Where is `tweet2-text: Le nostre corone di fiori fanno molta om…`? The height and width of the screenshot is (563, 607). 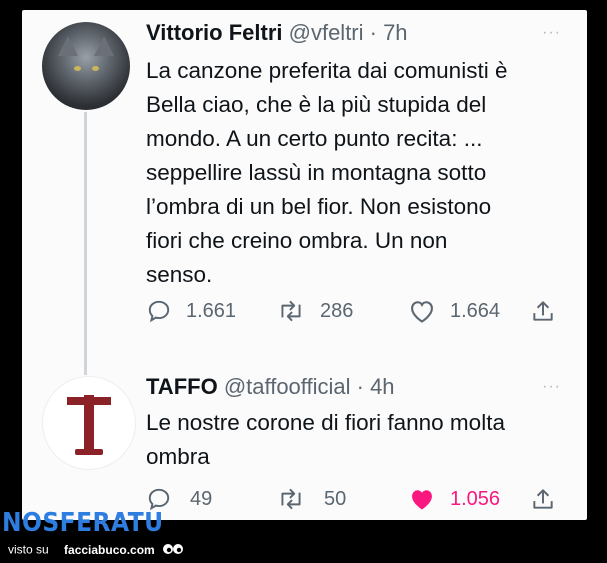 tweet2-text: Le nostre corone di fiori fanno molta om… is located at coordinates (325, 439).